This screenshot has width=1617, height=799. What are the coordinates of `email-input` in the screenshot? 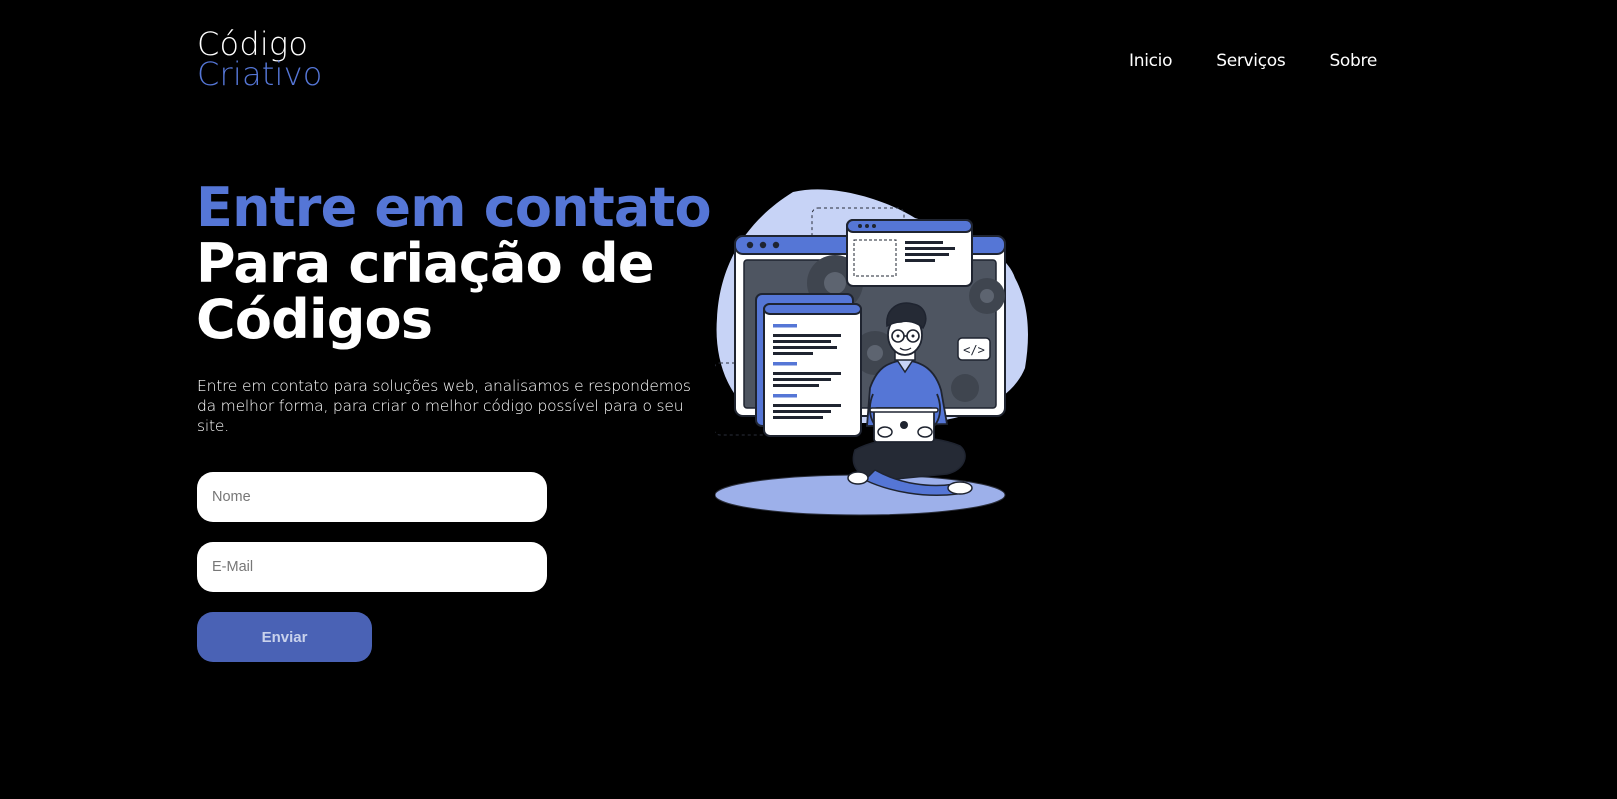 It's located at (372, 567).